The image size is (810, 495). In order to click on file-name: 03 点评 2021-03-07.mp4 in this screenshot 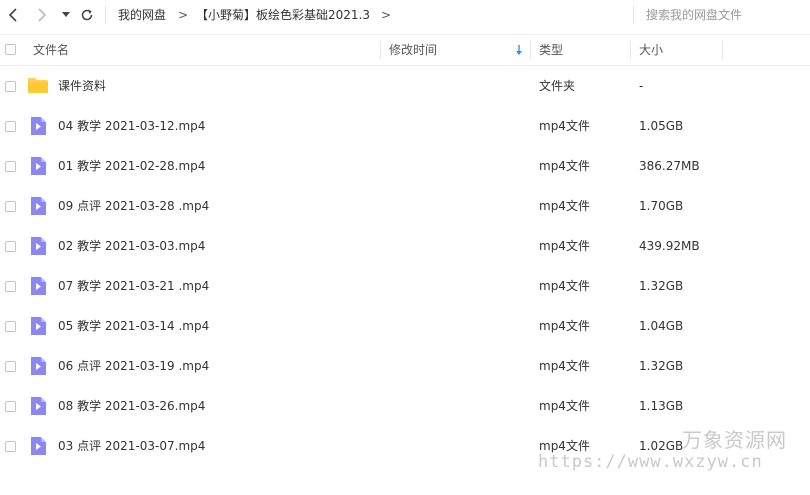, I will do `click(131, 446)`.